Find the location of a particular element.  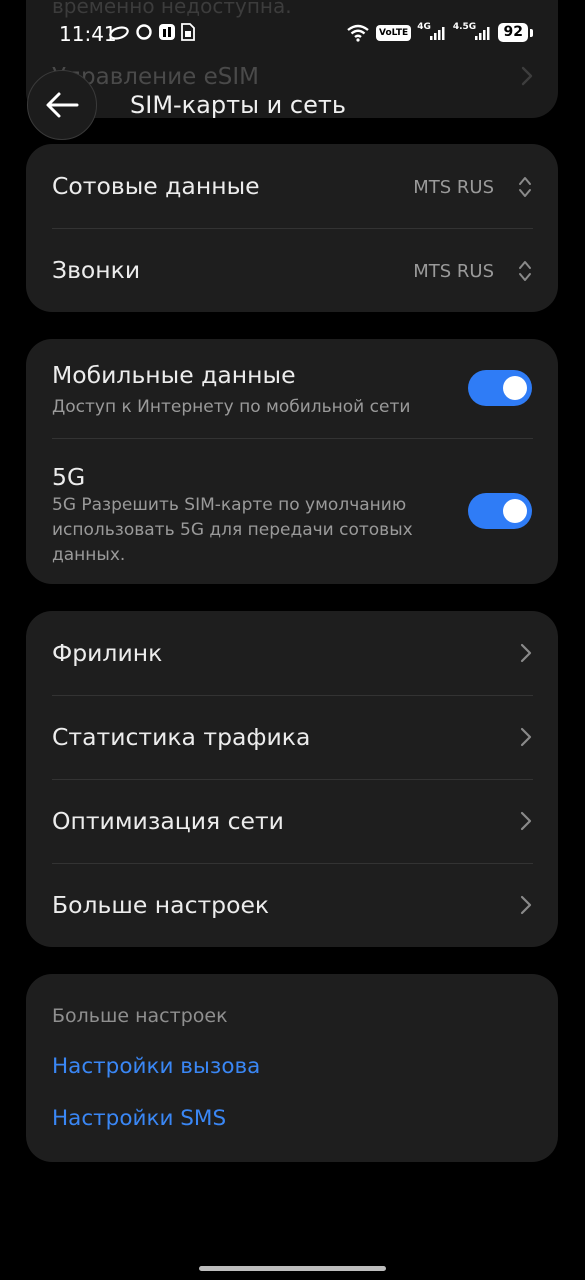

battery-icon: 92 is located at coordinates (513, 32).